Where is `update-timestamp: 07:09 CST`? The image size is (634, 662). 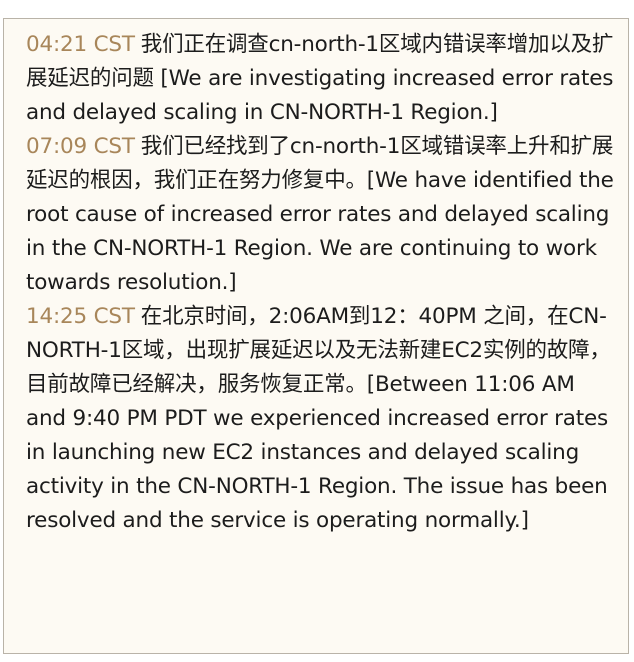
update-timestamp: 07:09 CST is located at coordinates (80, 146).